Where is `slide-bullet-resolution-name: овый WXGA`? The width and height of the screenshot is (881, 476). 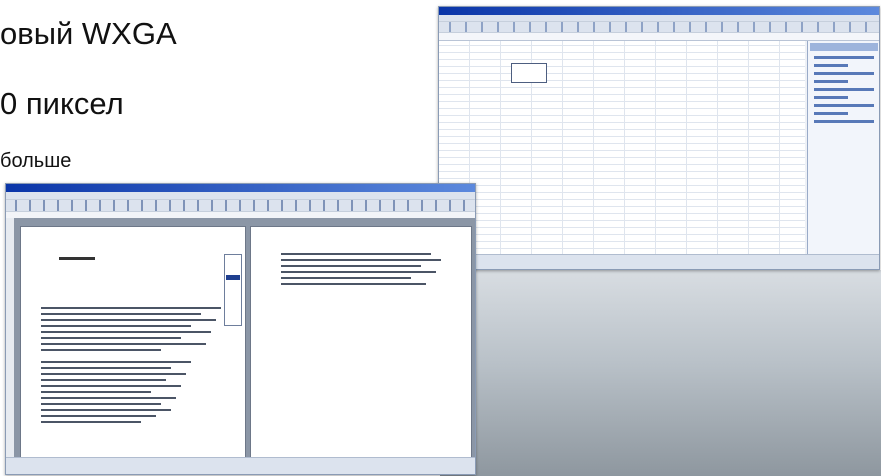
slide-bullet-resolution-name: овый WXGA is located at coordinates (88, 33).